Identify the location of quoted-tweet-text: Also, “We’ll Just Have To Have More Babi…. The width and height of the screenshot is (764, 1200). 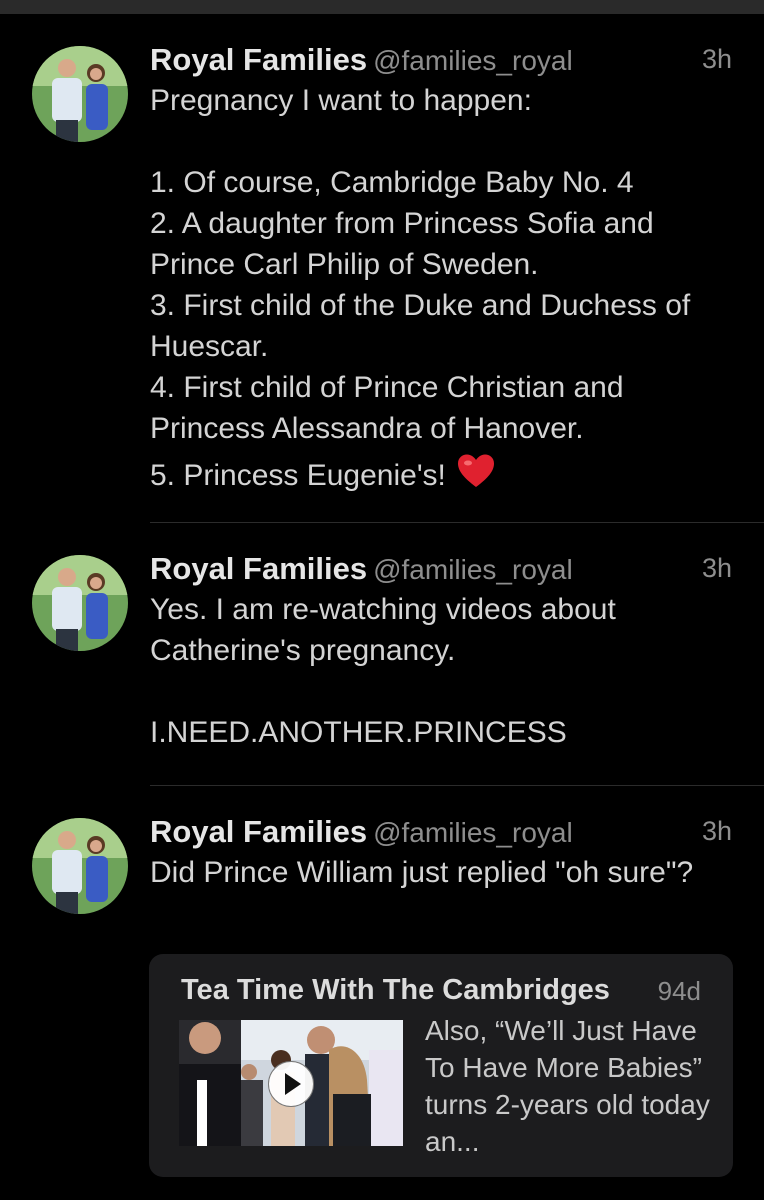
(567, 1086).